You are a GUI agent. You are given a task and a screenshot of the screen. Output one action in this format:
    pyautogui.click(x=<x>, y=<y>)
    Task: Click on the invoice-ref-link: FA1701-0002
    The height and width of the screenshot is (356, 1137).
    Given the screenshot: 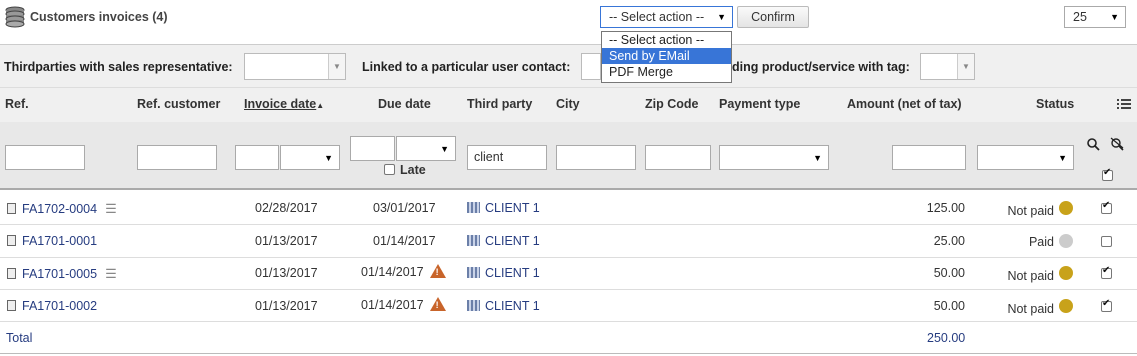 What is the action you would take?
    pyautogui.click(x=59, y=306)
    